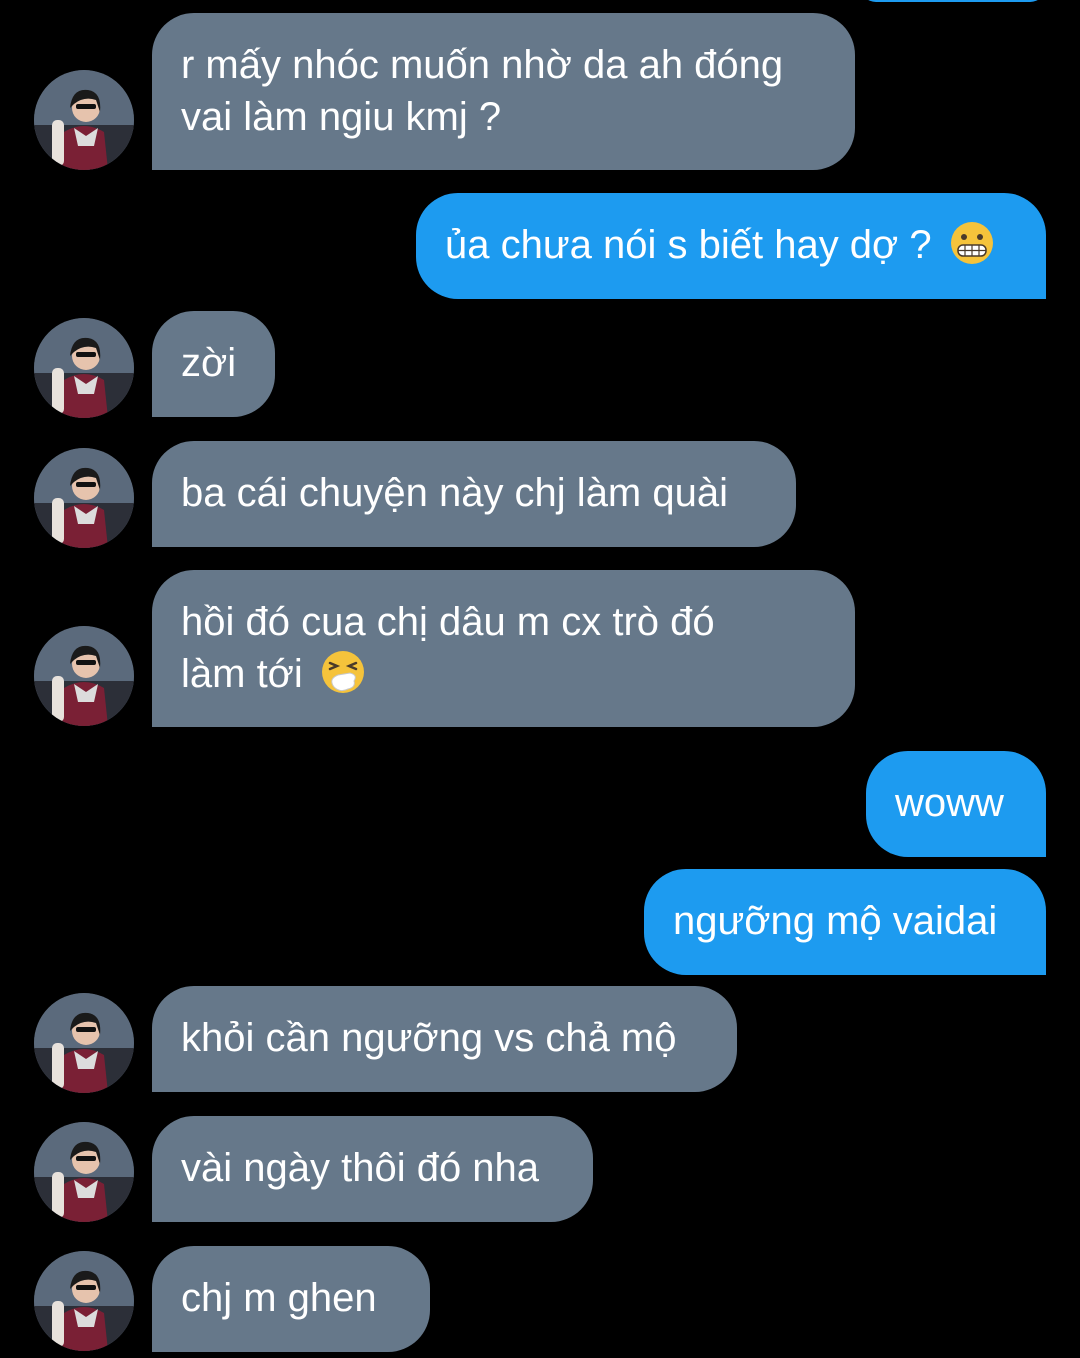 This screenshot has height=1358, width=1080. I want to click on message-bubble-incoming: ba cái chuyện này chj làm quài, so click(474, 494).